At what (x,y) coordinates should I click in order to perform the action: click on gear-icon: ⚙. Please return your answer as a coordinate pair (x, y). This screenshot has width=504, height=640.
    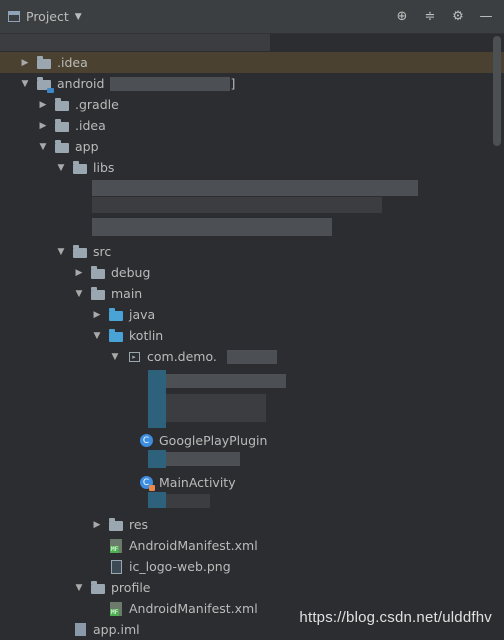
    Looking at the image, I should click on (458, 16).